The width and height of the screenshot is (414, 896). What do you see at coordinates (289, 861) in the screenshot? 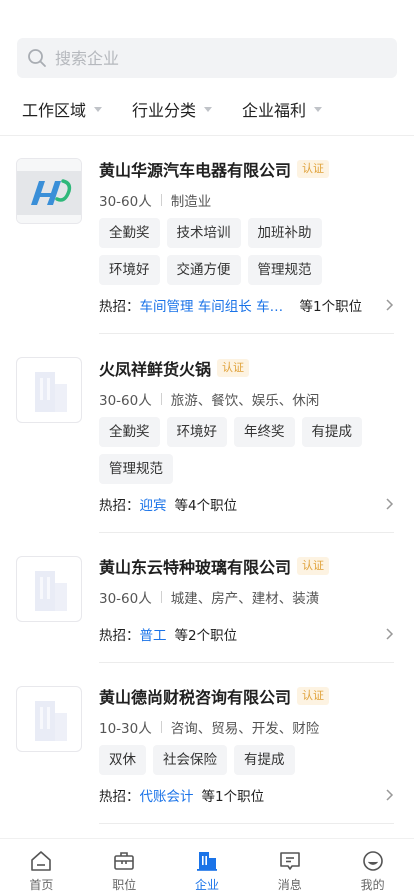
I see `message-icon` at bounding box center [289, 861].